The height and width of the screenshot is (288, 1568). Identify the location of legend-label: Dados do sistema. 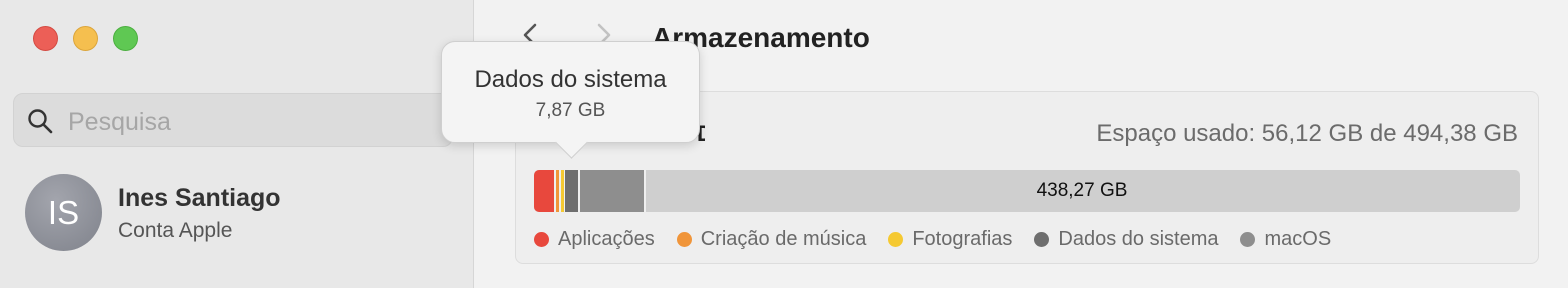
(1138, 239).